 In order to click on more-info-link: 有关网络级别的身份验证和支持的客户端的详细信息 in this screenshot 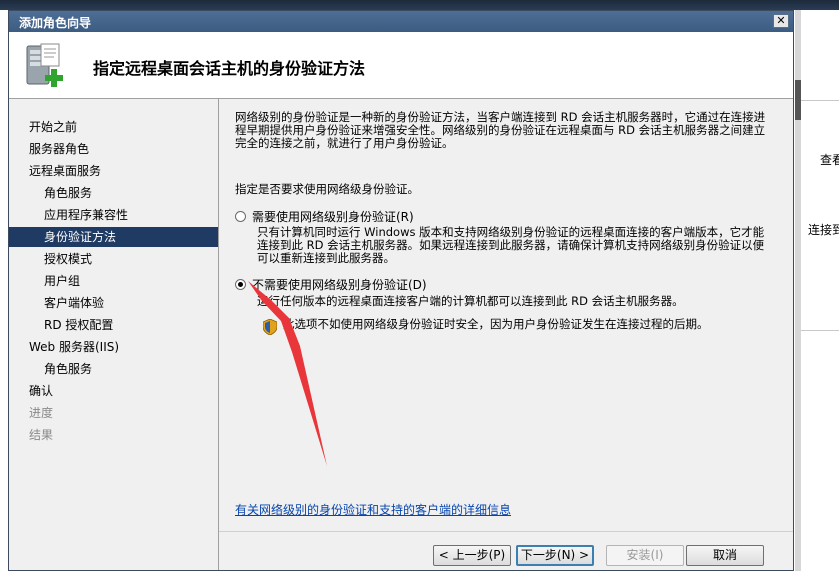, I will do `click(373, 509)`.